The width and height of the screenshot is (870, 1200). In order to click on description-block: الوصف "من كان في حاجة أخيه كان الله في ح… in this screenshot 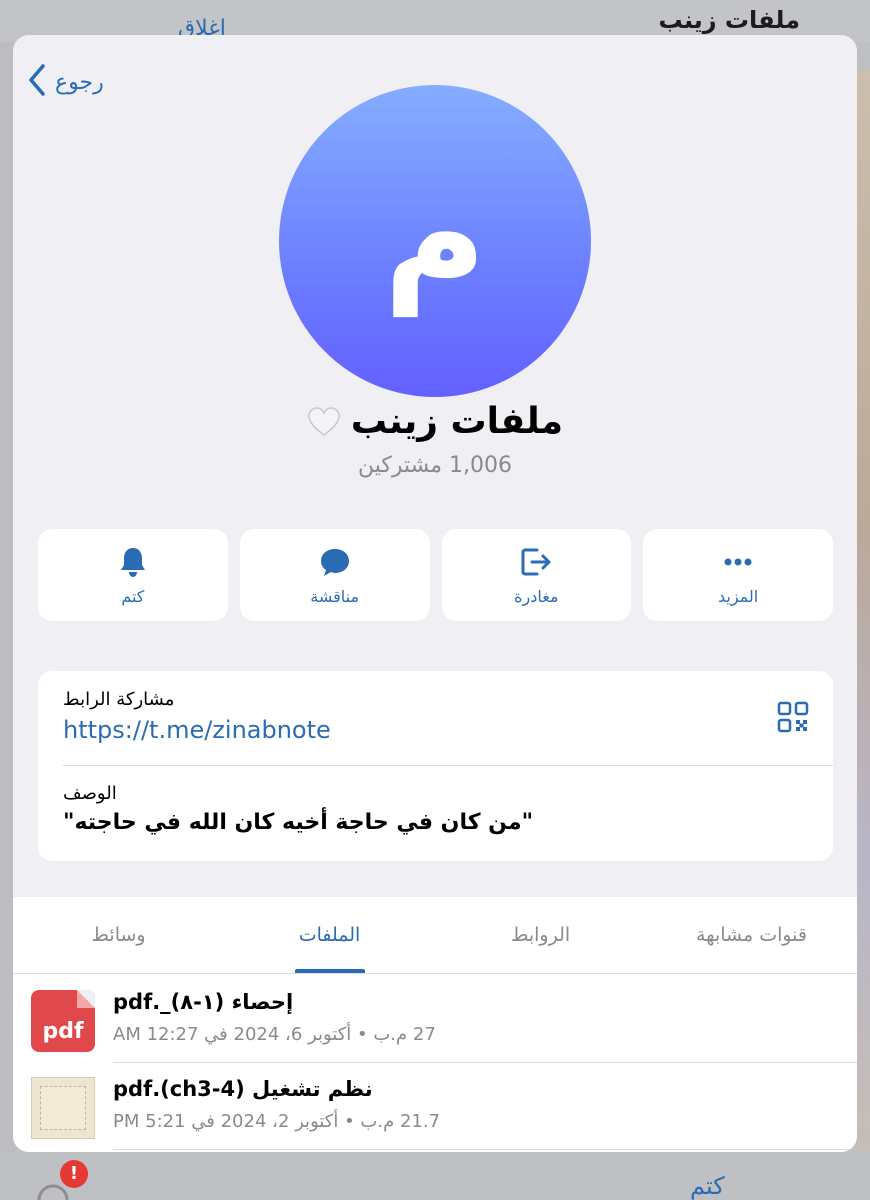, I will do `click(433, 809)`.